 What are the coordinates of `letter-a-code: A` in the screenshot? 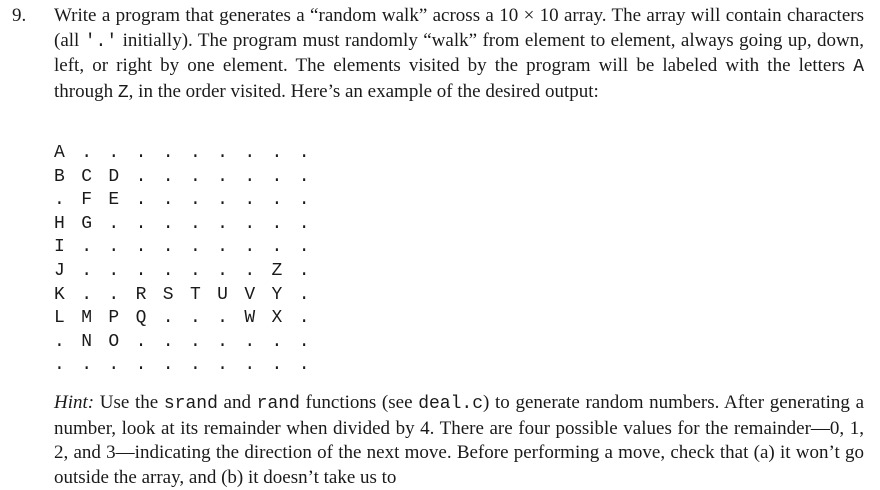 It's located at (858, 67).